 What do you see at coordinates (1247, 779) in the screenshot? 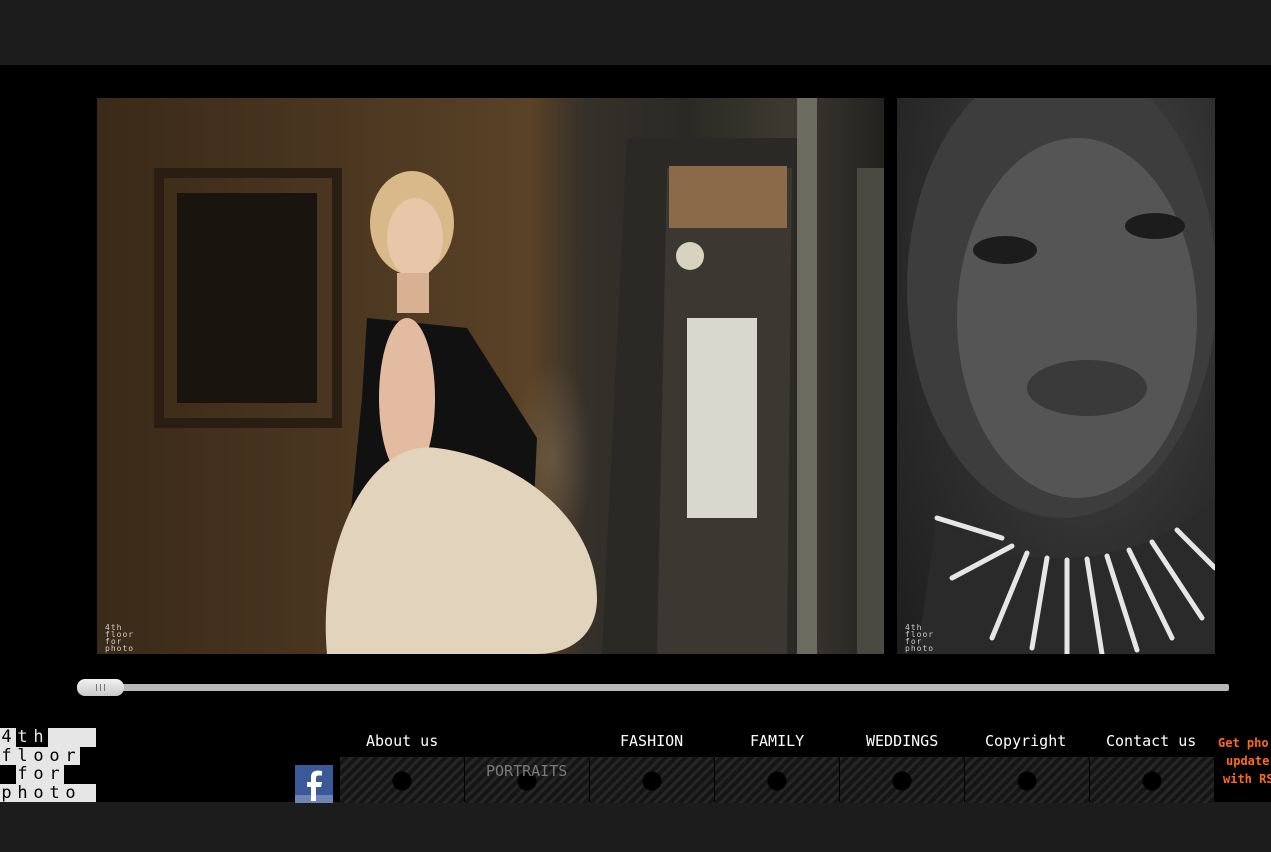
I see `rss-line: with RS` at bounding box center [1247, 779].